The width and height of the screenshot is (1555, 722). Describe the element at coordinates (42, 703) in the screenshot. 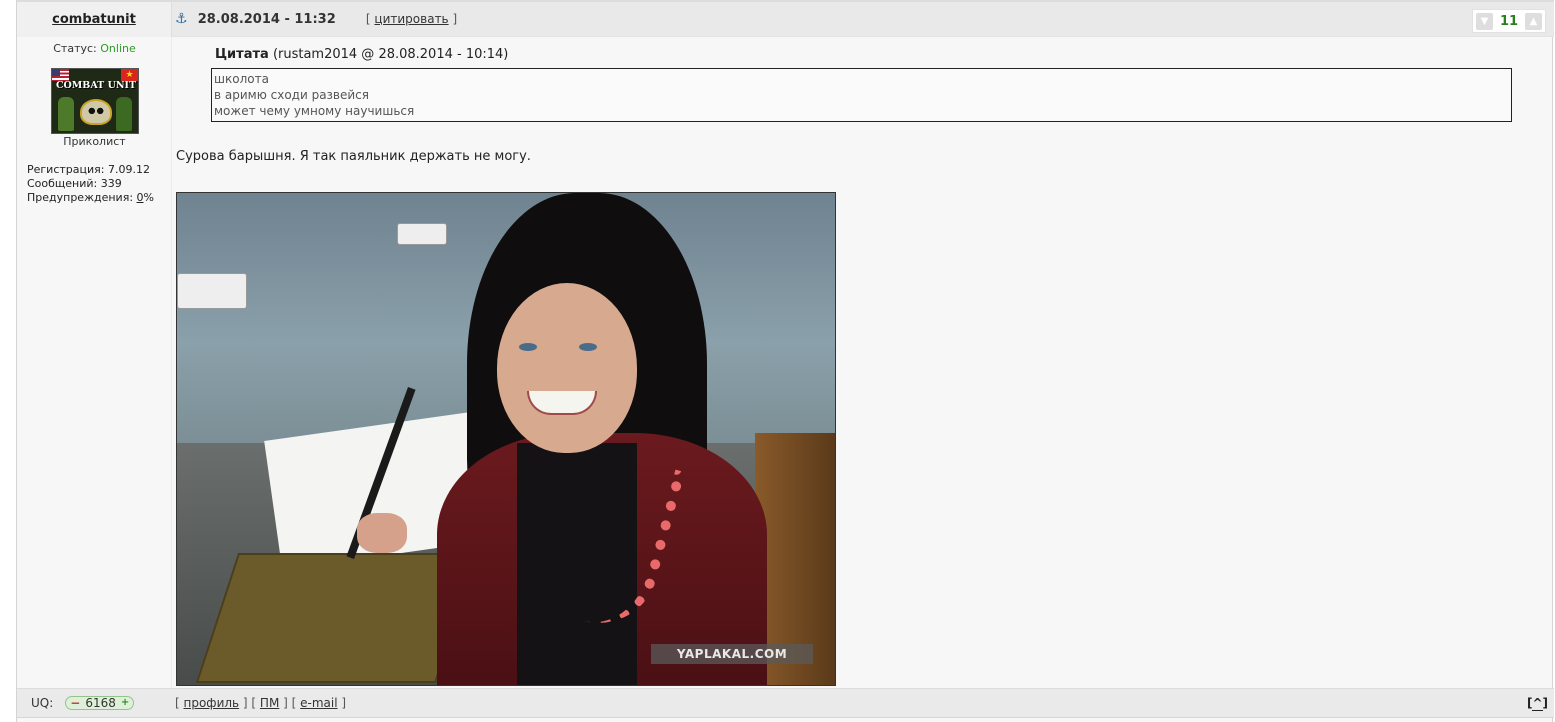

I see `uq-label: UQ:` at that location.